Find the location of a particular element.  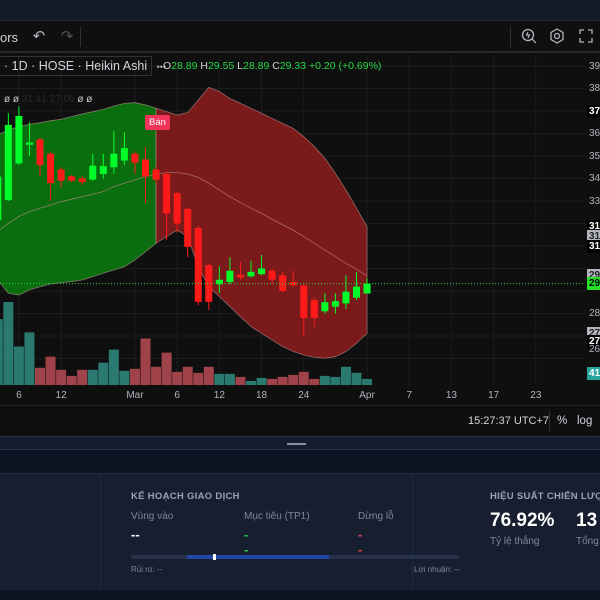

fullscreen-icon is located at coordinates (586, 37).